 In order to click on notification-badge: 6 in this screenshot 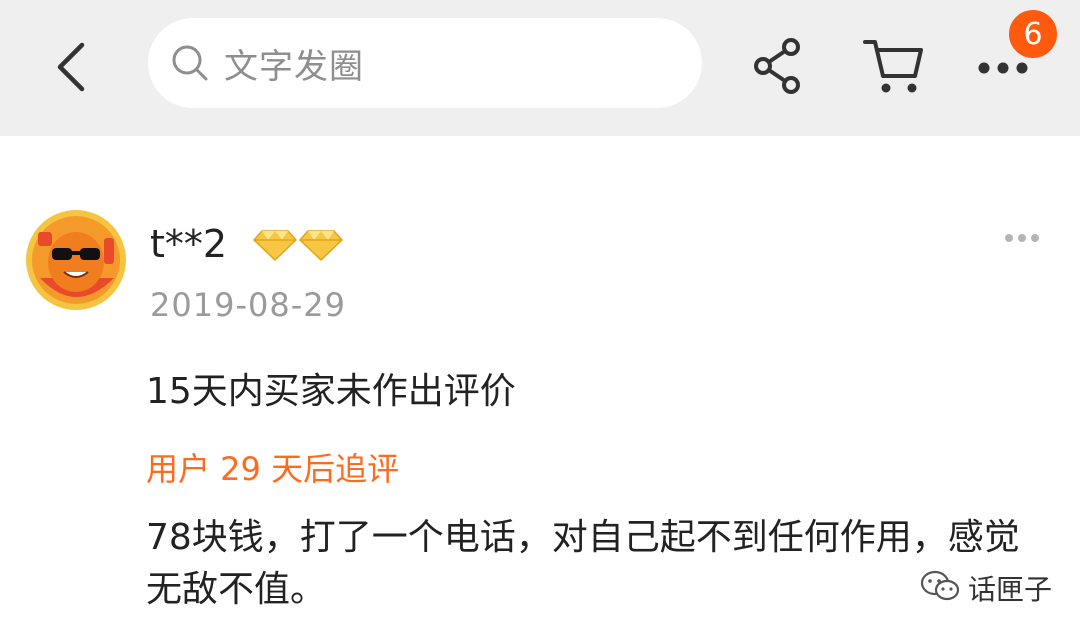, I will do `click(1033, 34)`.